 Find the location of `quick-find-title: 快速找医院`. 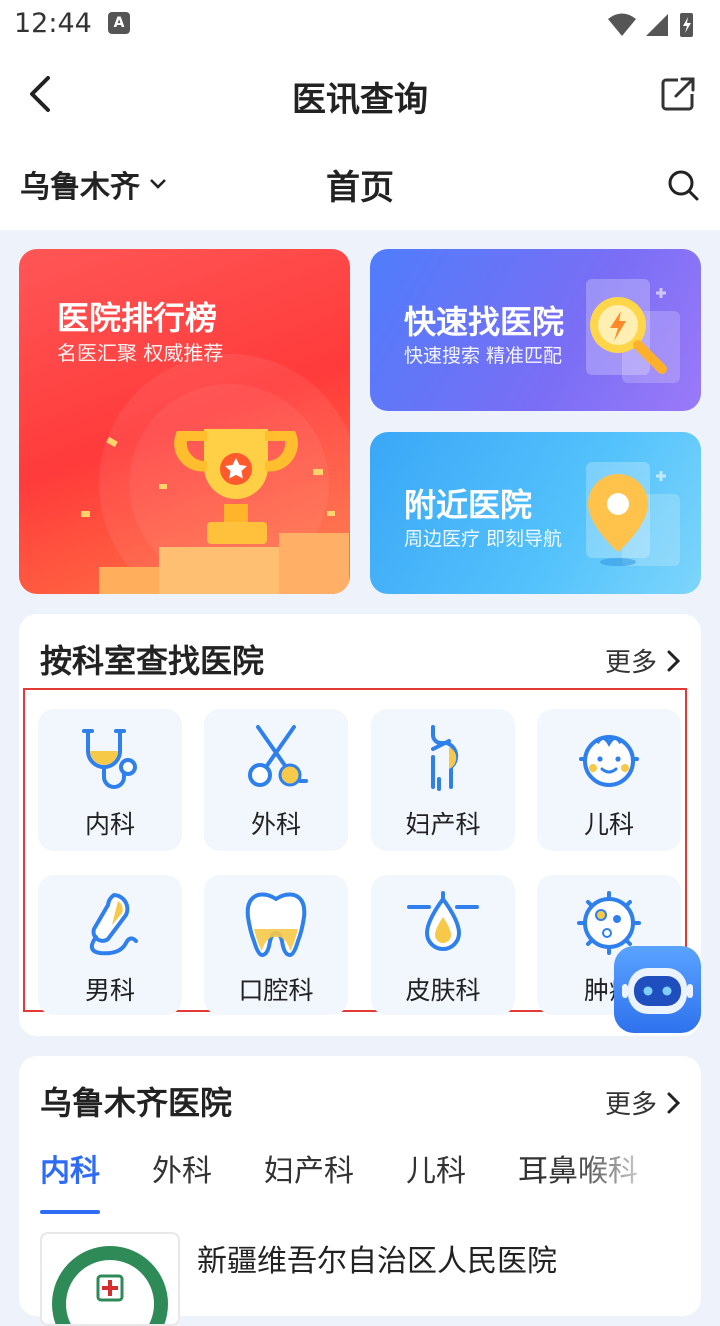

quick-find-title: 快速找医院 is located at coordinates (484, 322).